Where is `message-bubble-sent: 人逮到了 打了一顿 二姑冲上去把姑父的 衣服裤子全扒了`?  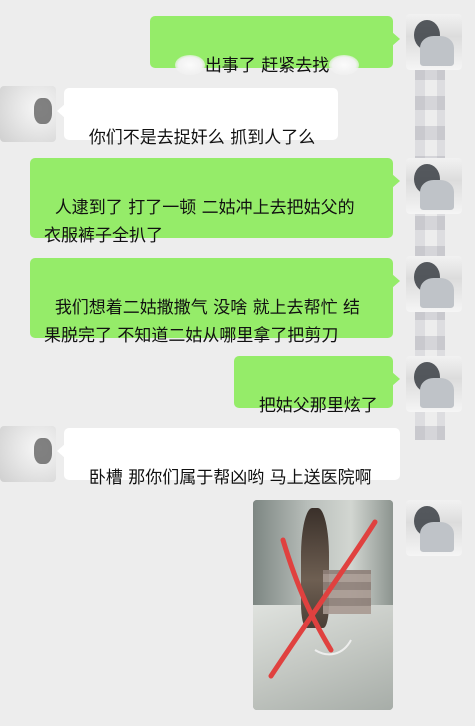 message-bubble-sent: 人逮到了 打了一顿 二姑冲上去把姑父的 衣服裤子全扒了 is located at coordinates (215, 202).